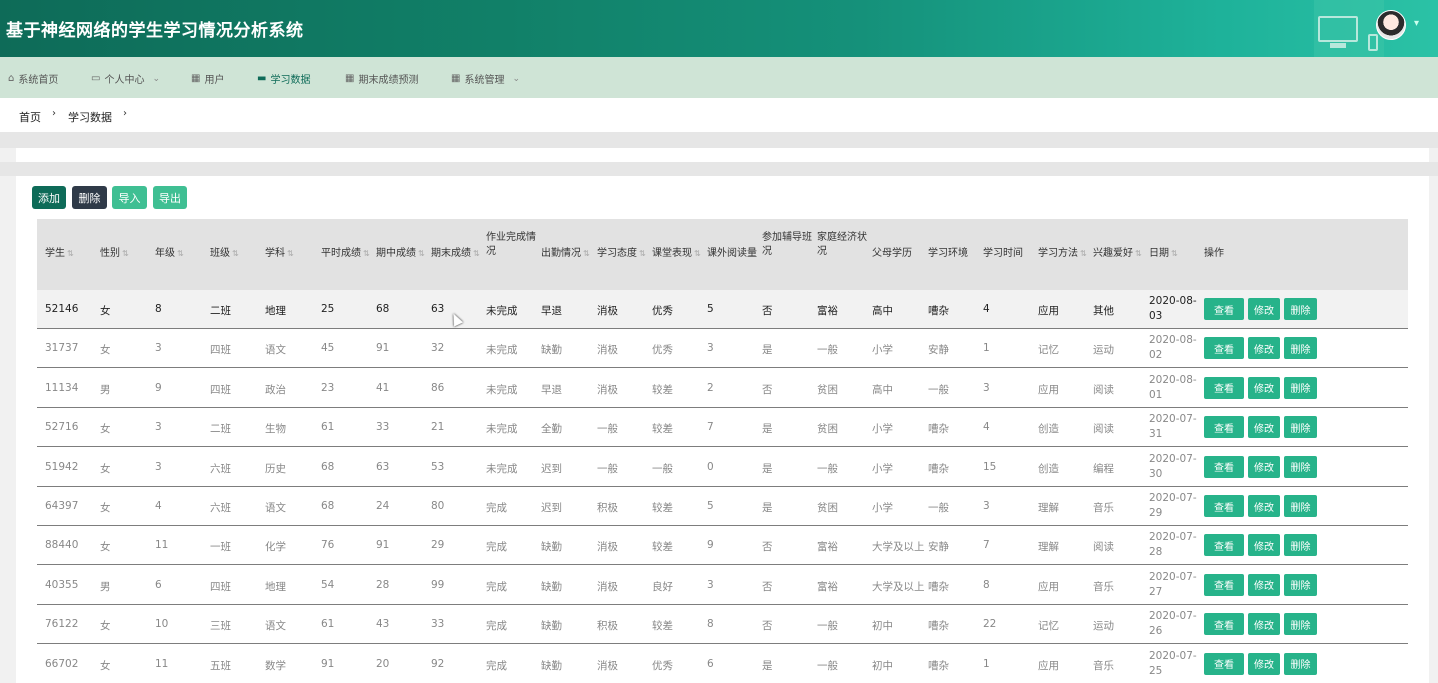  What do you see at coordinates (33, 78) in the screenshot?
I see `nav-item-home: ⌂ 系统首页` at bounding box center [33, 78].